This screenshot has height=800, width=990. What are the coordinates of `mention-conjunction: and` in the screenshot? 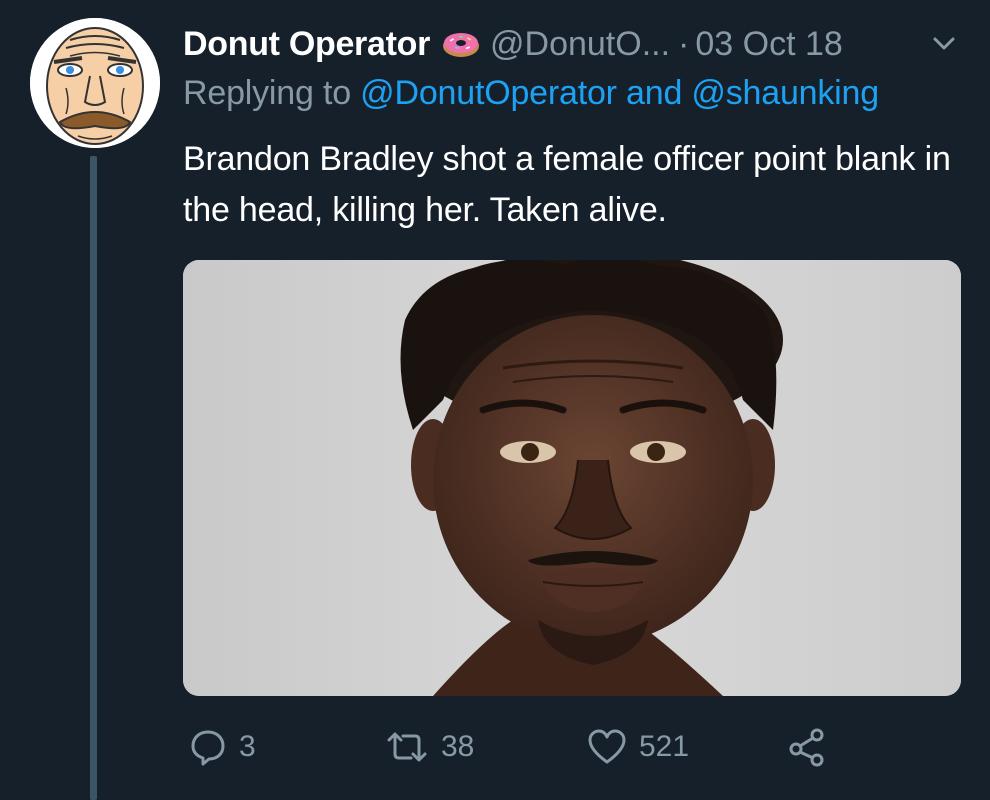 It's located at (654, 93).